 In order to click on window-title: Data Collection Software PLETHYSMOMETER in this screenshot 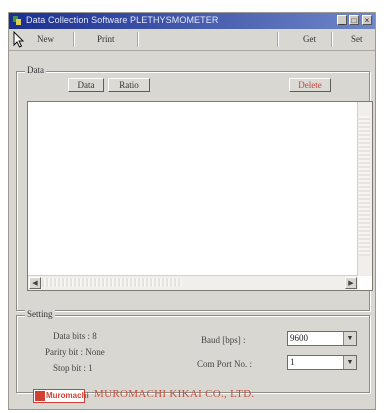, I will do `click(122, 20)`.